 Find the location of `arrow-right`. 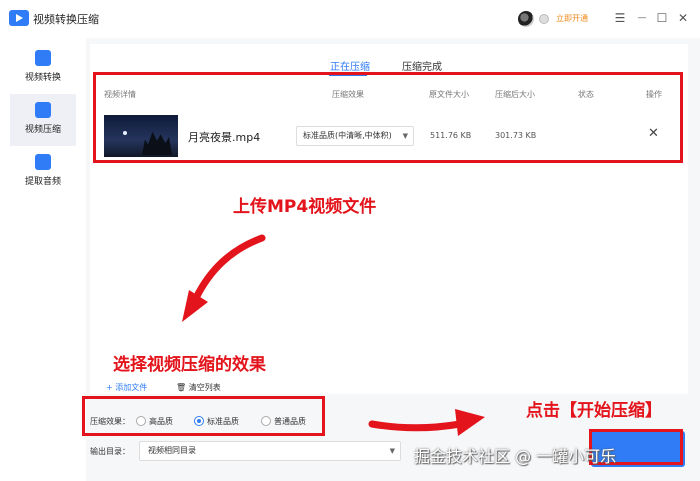

arrow-right is located at coordinates (416, 426).